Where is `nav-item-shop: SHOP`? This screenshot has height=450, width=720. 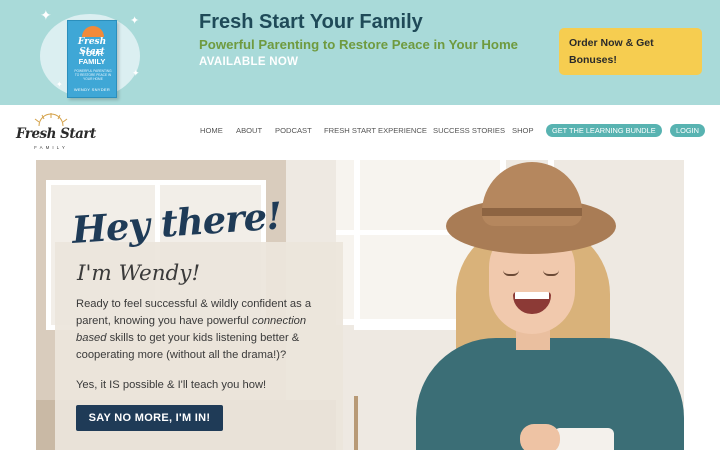
nav-item-shop: SHOP is located at coordinates (523, 131).